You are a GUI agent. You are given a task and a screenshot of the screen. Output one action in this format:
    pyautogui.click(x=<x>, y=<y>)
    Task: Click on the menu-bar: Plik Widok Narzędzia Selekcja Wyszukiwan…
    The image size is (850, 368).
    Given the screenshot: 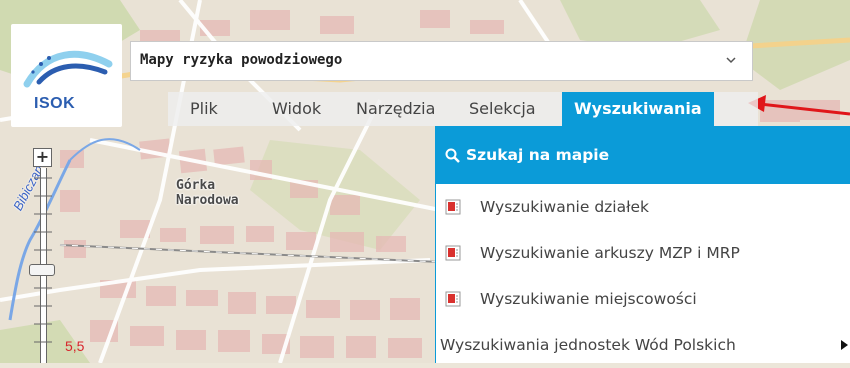 What is the action you would take?
    pyautogui.click(x=463, y=109)
    